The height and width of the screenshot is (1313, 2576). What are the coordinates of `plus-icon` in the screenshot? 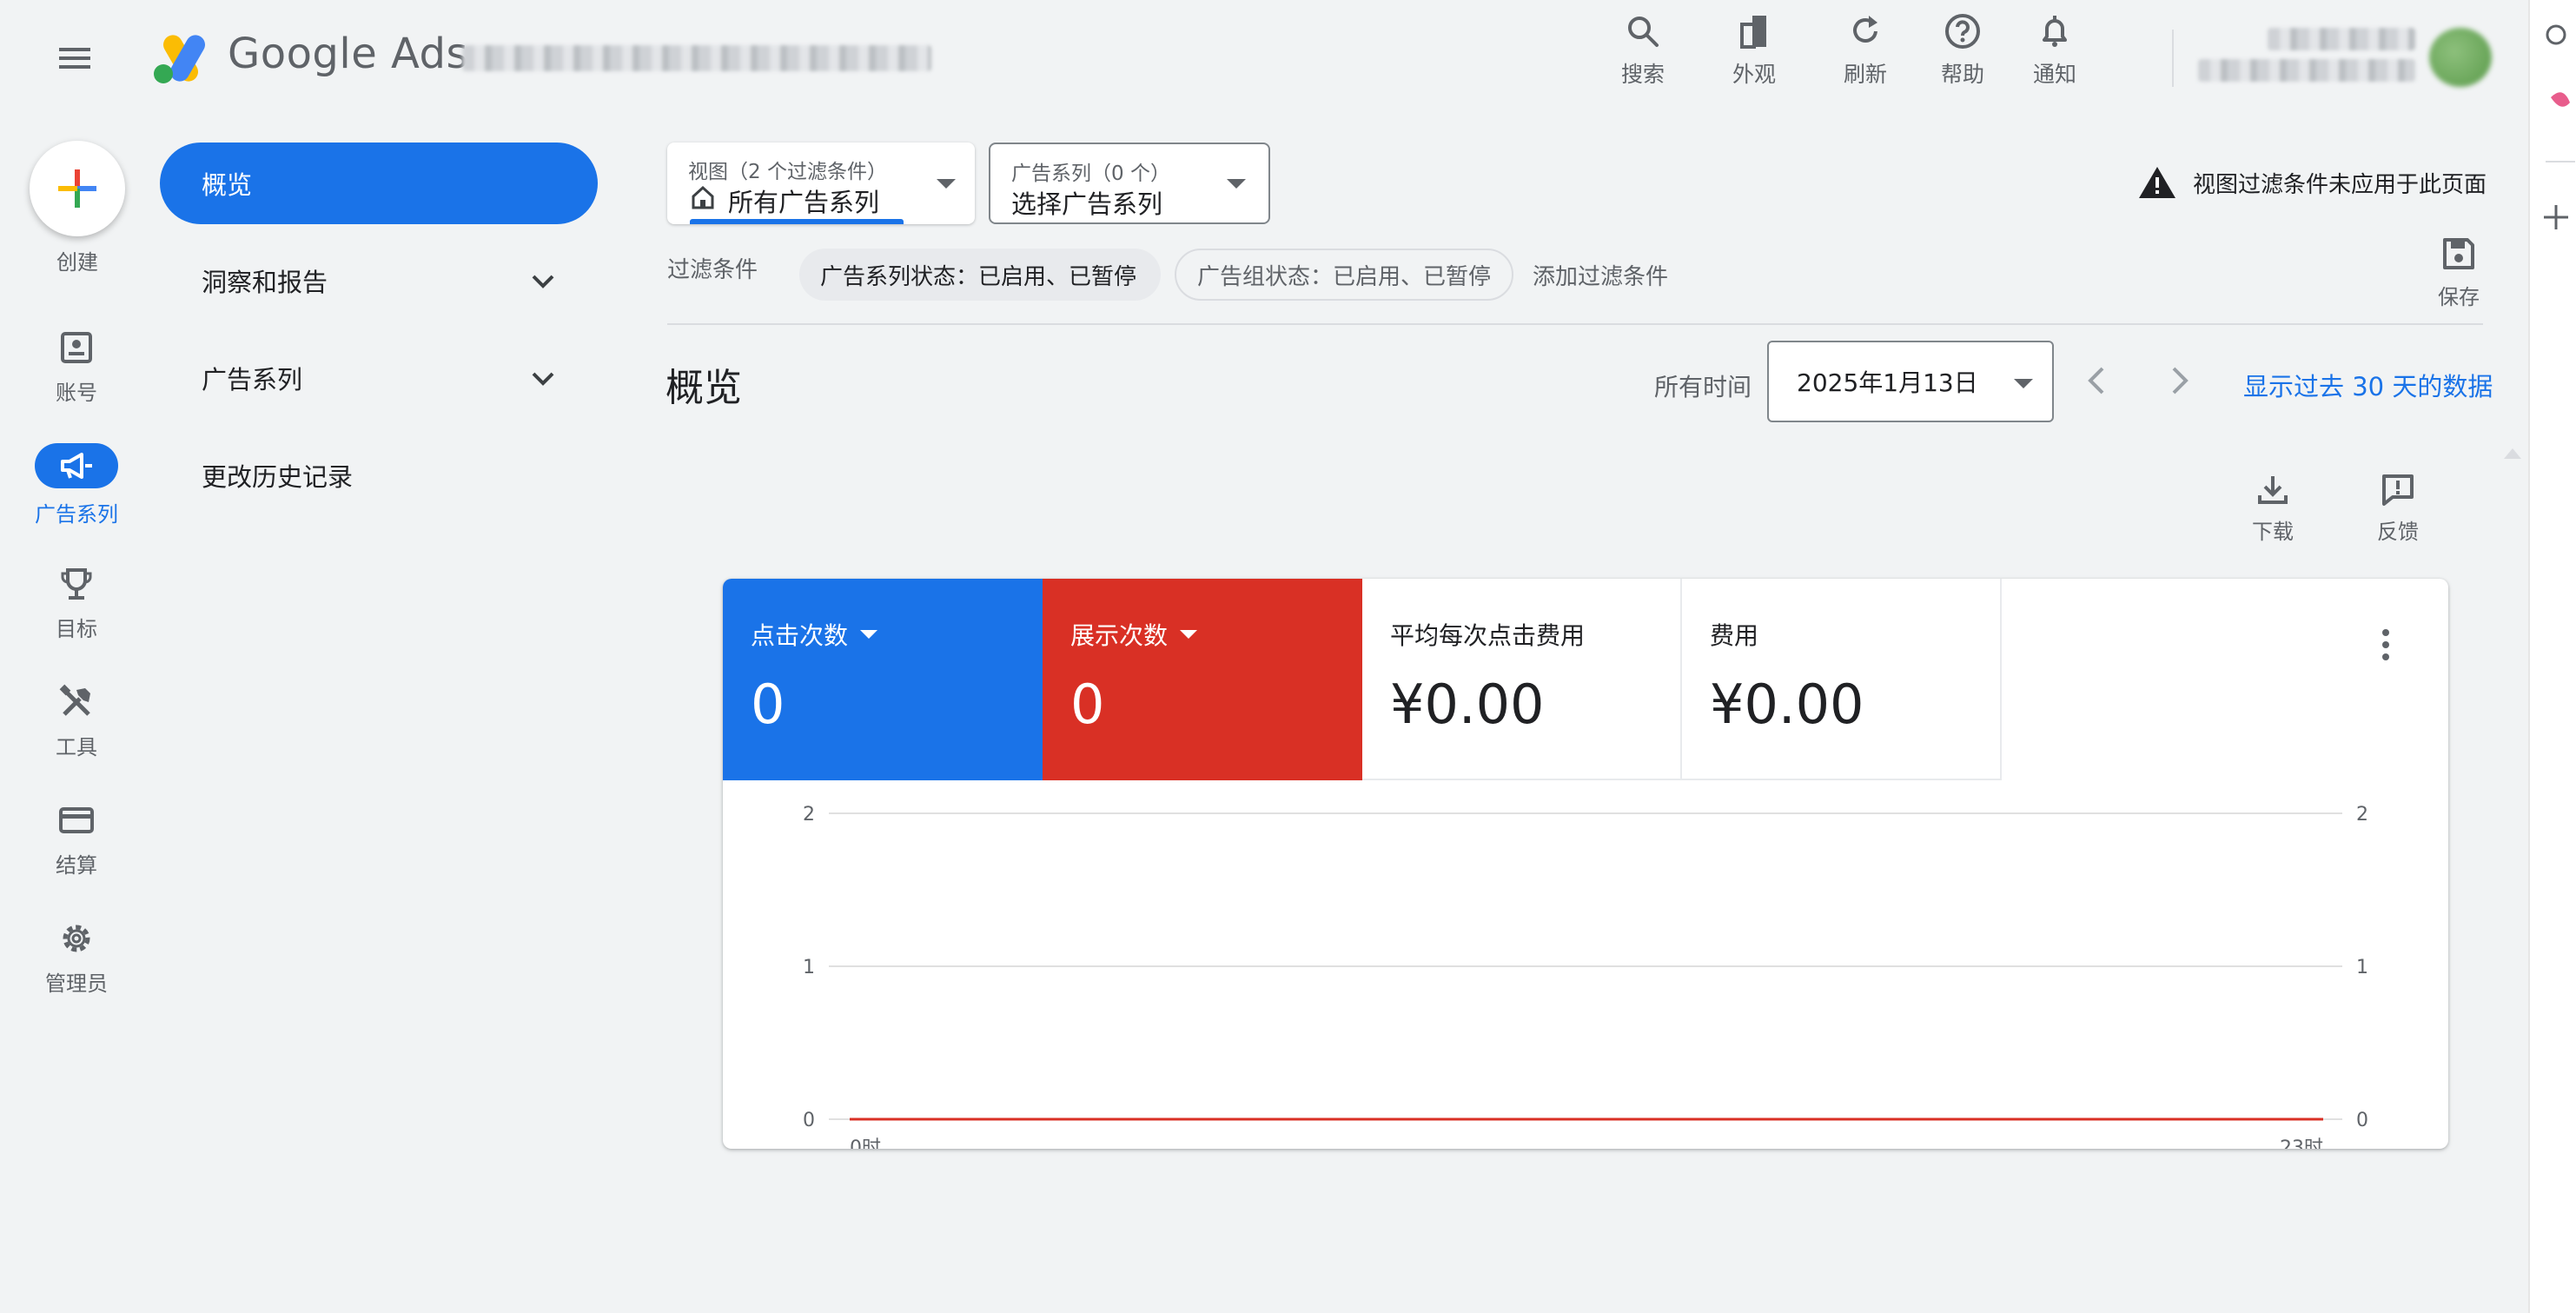 It's located at (77, 189).